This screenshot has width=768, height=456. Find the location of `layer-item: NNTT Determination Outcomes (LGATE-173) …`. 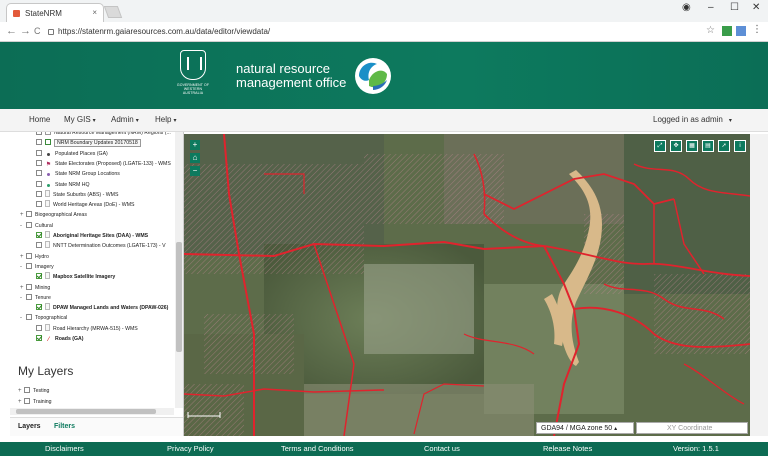

layer-item: NNTT Determination Outcomes (LGATE-173) … is located at coordinates (101, 246).